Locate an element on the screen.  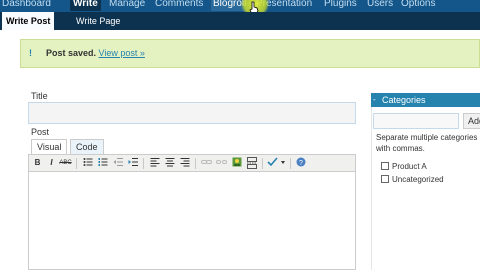
notice-text: Post saved. View post » is located at coordinates (95, 53).